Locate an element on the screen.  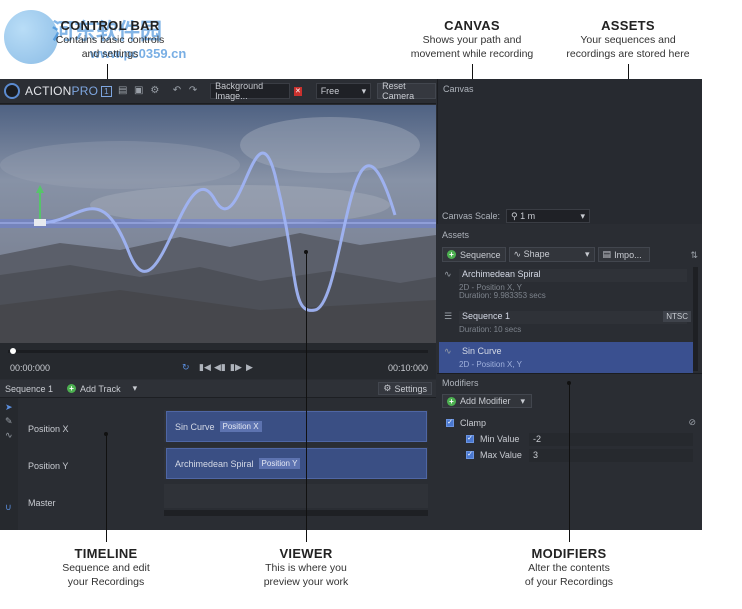
scrub-bar is located at coordinates (218, 351).